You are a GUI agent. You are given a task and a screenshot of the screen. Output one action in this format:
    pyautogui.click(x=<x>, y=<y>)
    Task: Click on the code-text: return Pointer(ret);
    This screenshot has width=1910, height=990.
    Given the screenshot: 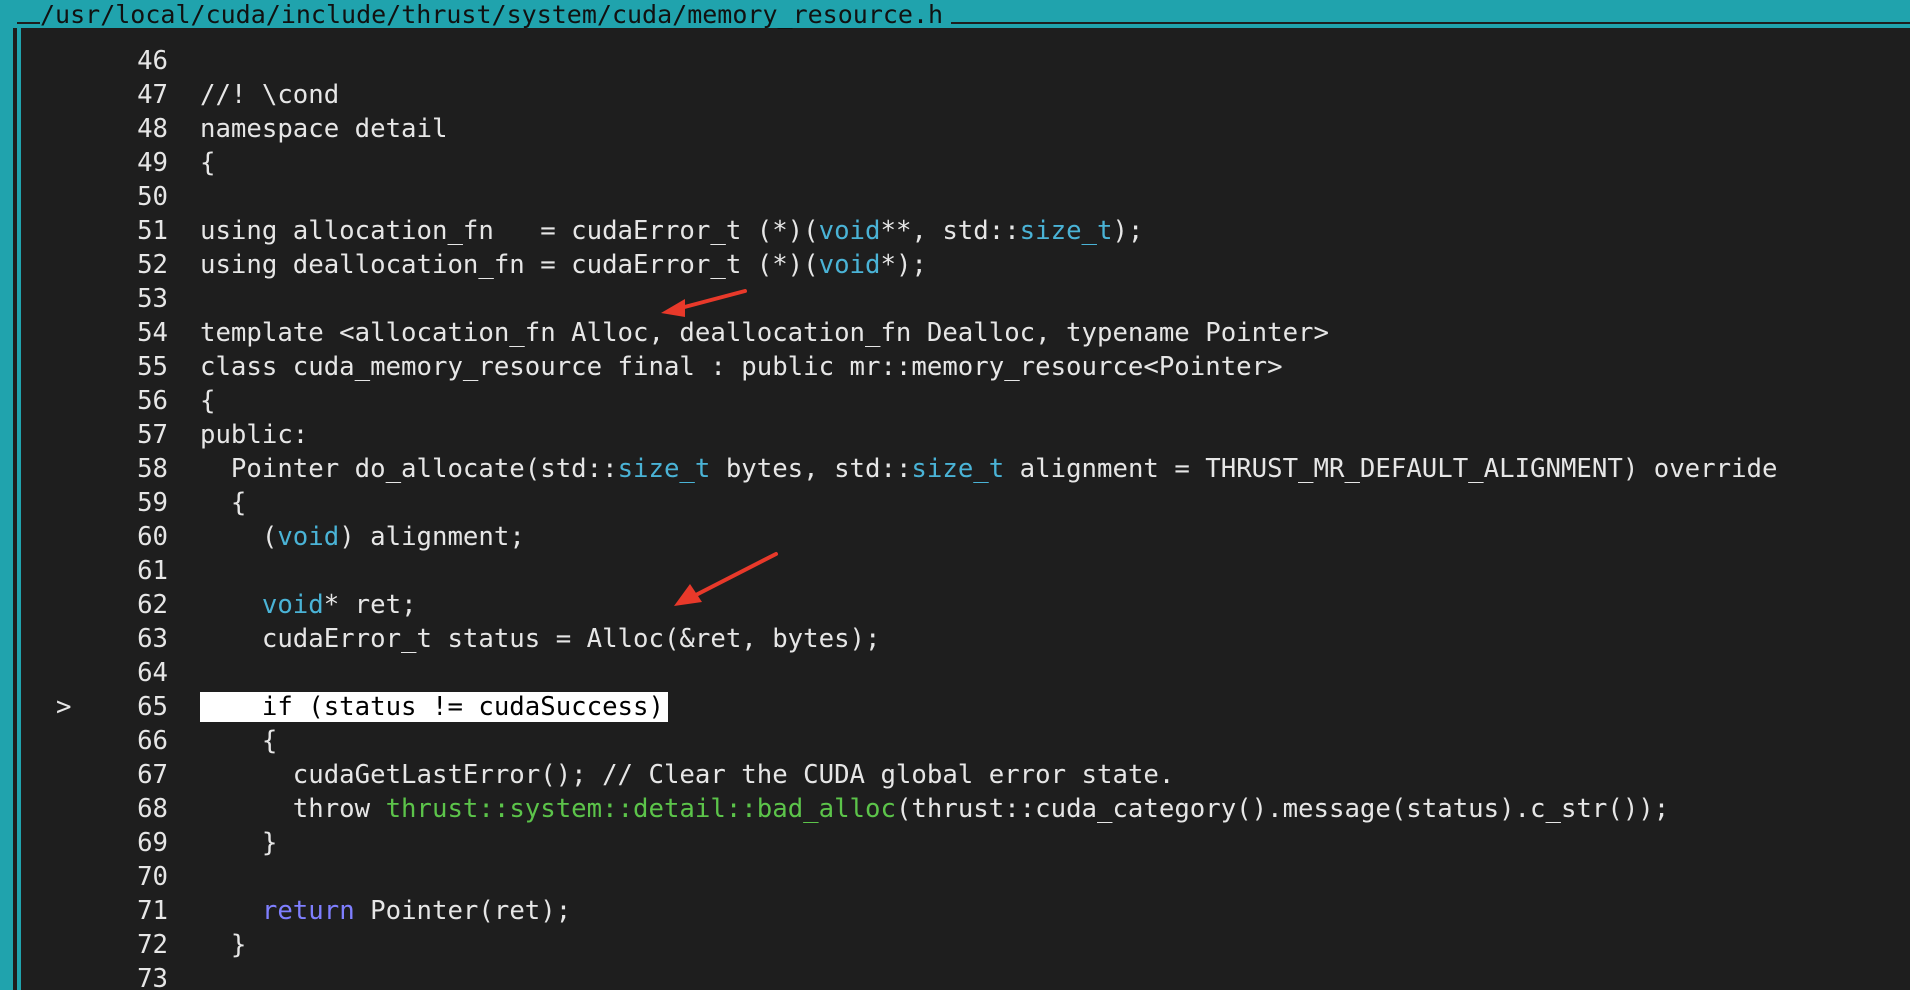 What is the action you would take?
    pyautogui.click(x=385, y=911)
    